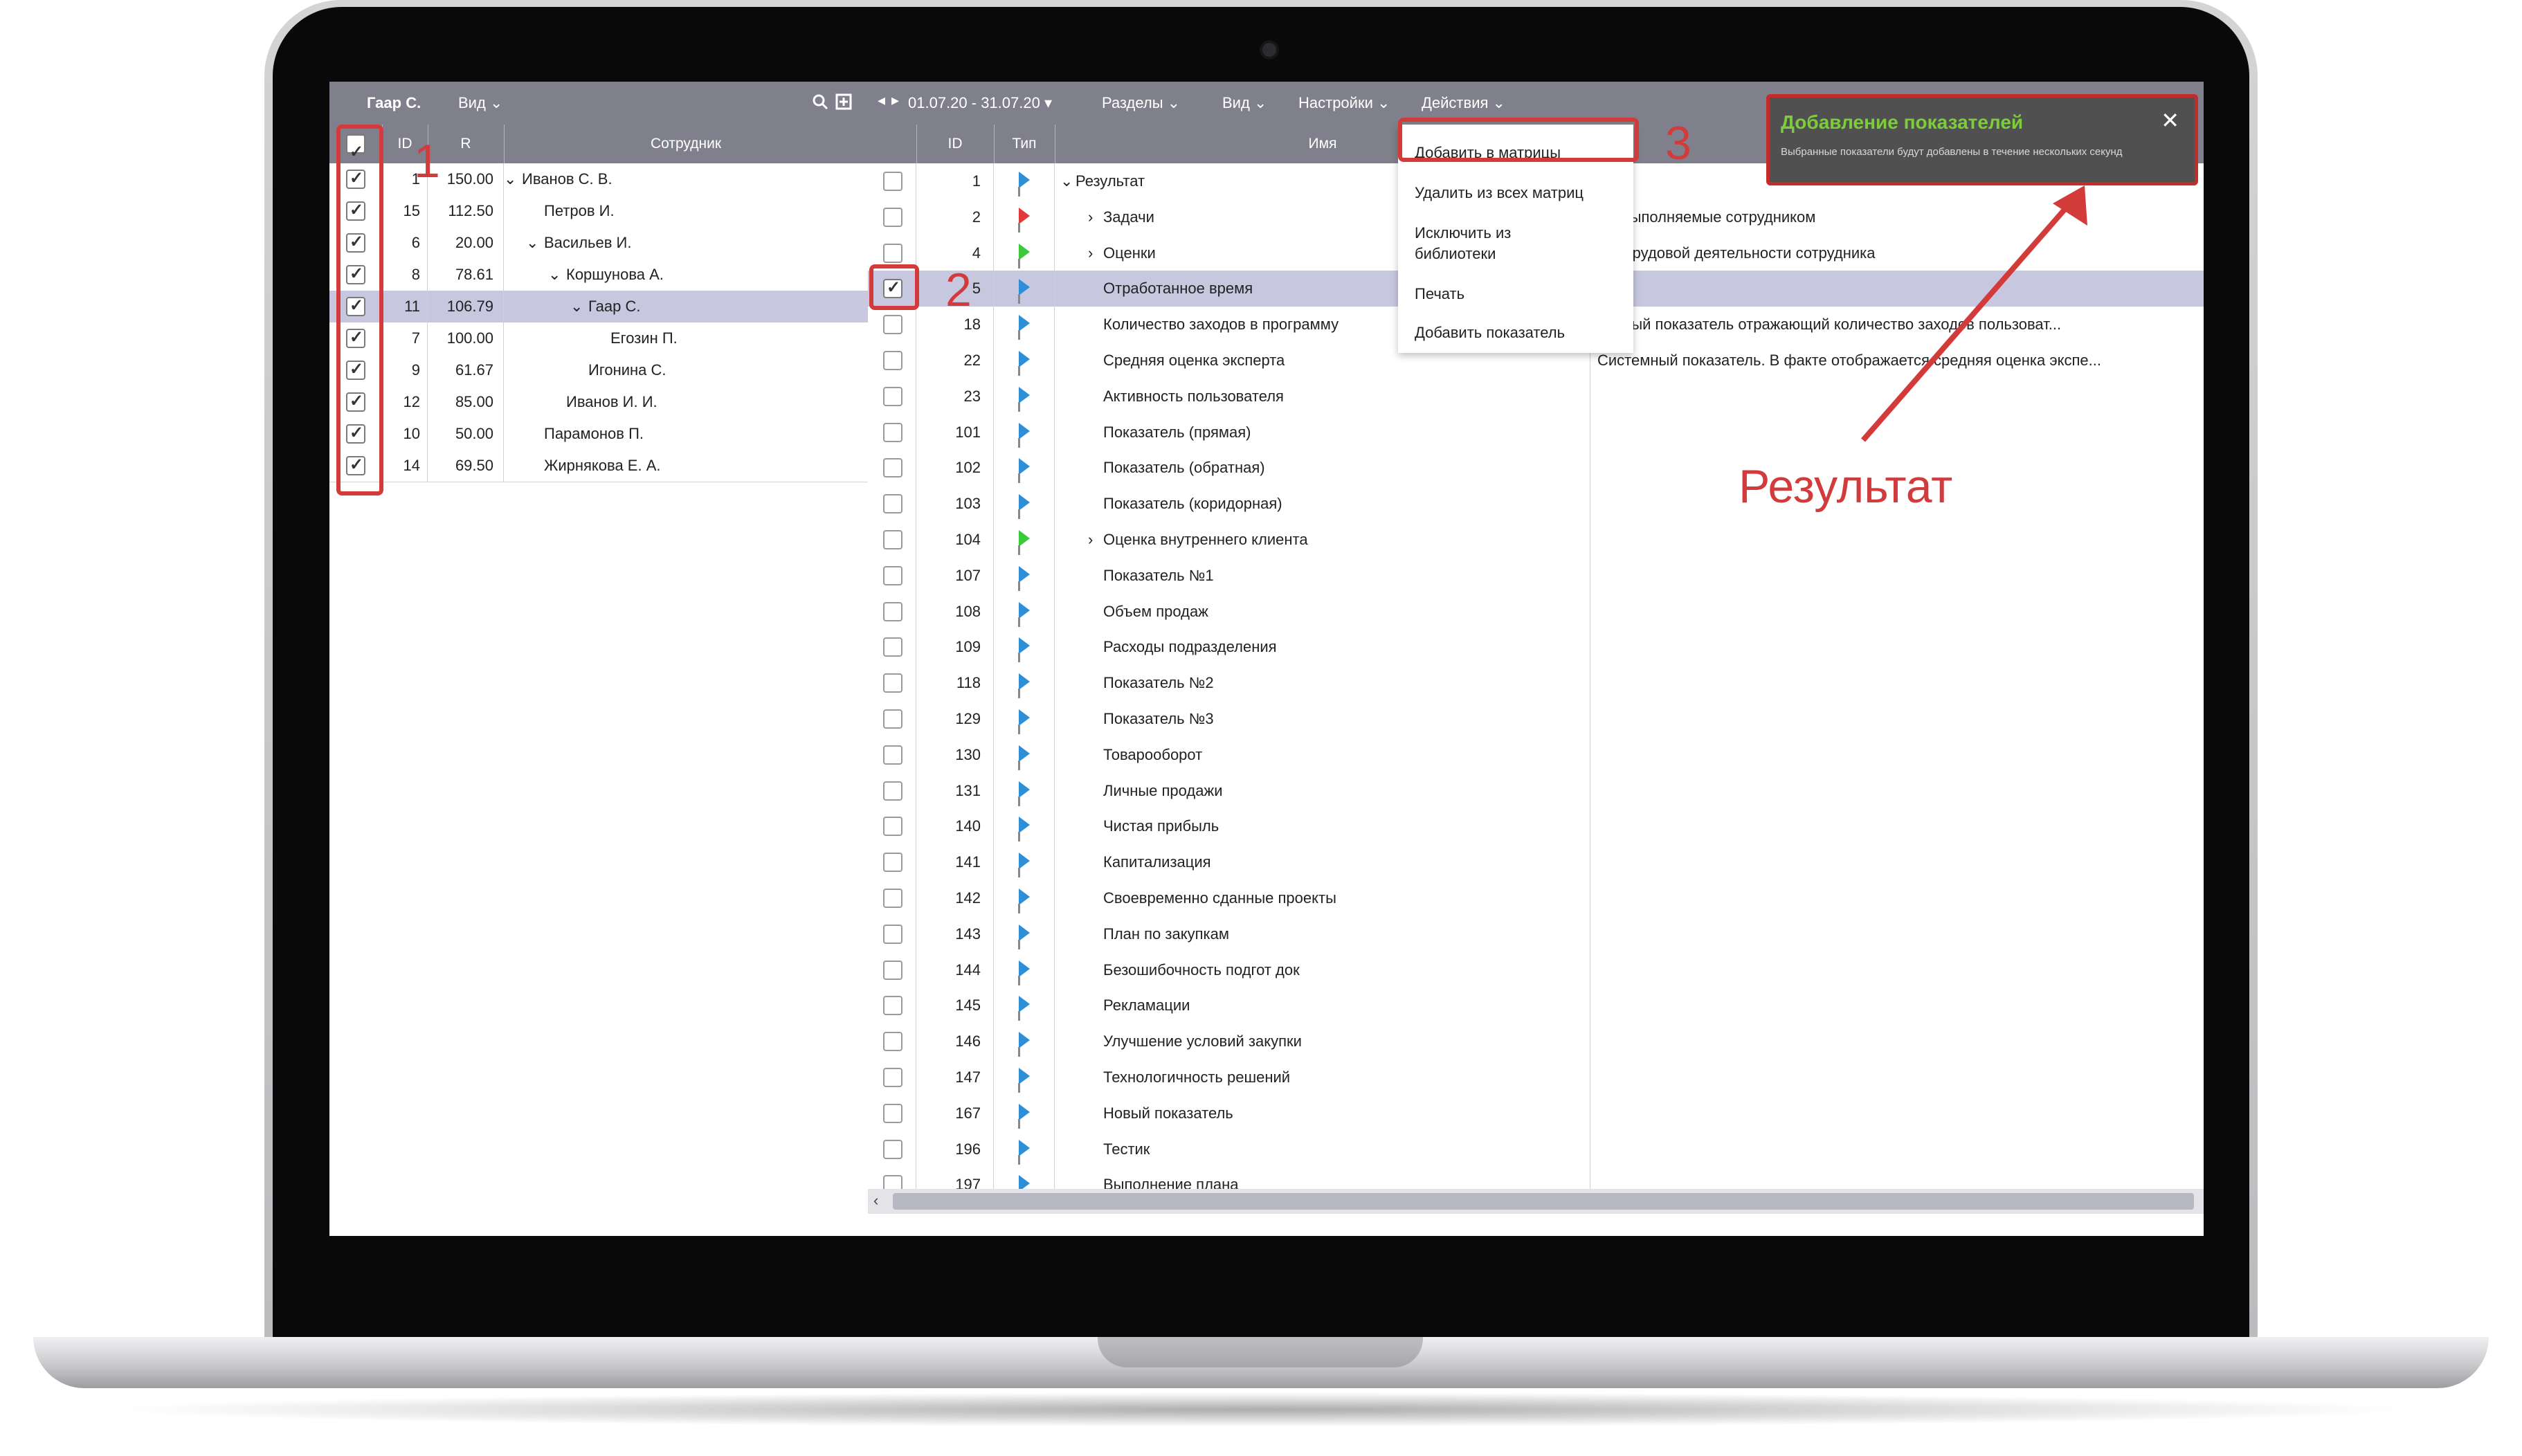  What do you see at coordinates (1536, 935) in the screenshot?
I see `indicator-row: 143 План по закупкам` at bounding box center [1536, 935].